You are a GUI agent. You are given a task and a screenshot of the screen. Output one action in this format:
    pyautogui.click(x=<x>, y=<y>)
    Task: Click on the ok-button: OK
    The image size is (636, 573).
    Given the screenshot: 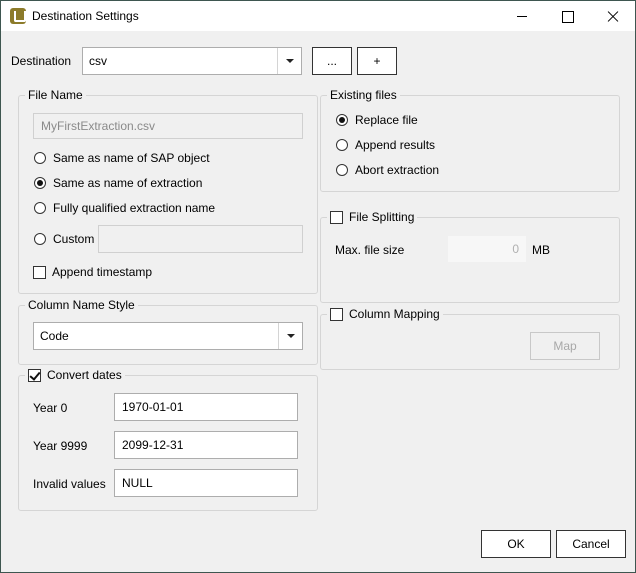 What is the action you would take?
    pyautogui.click(x=516, y=544)
    